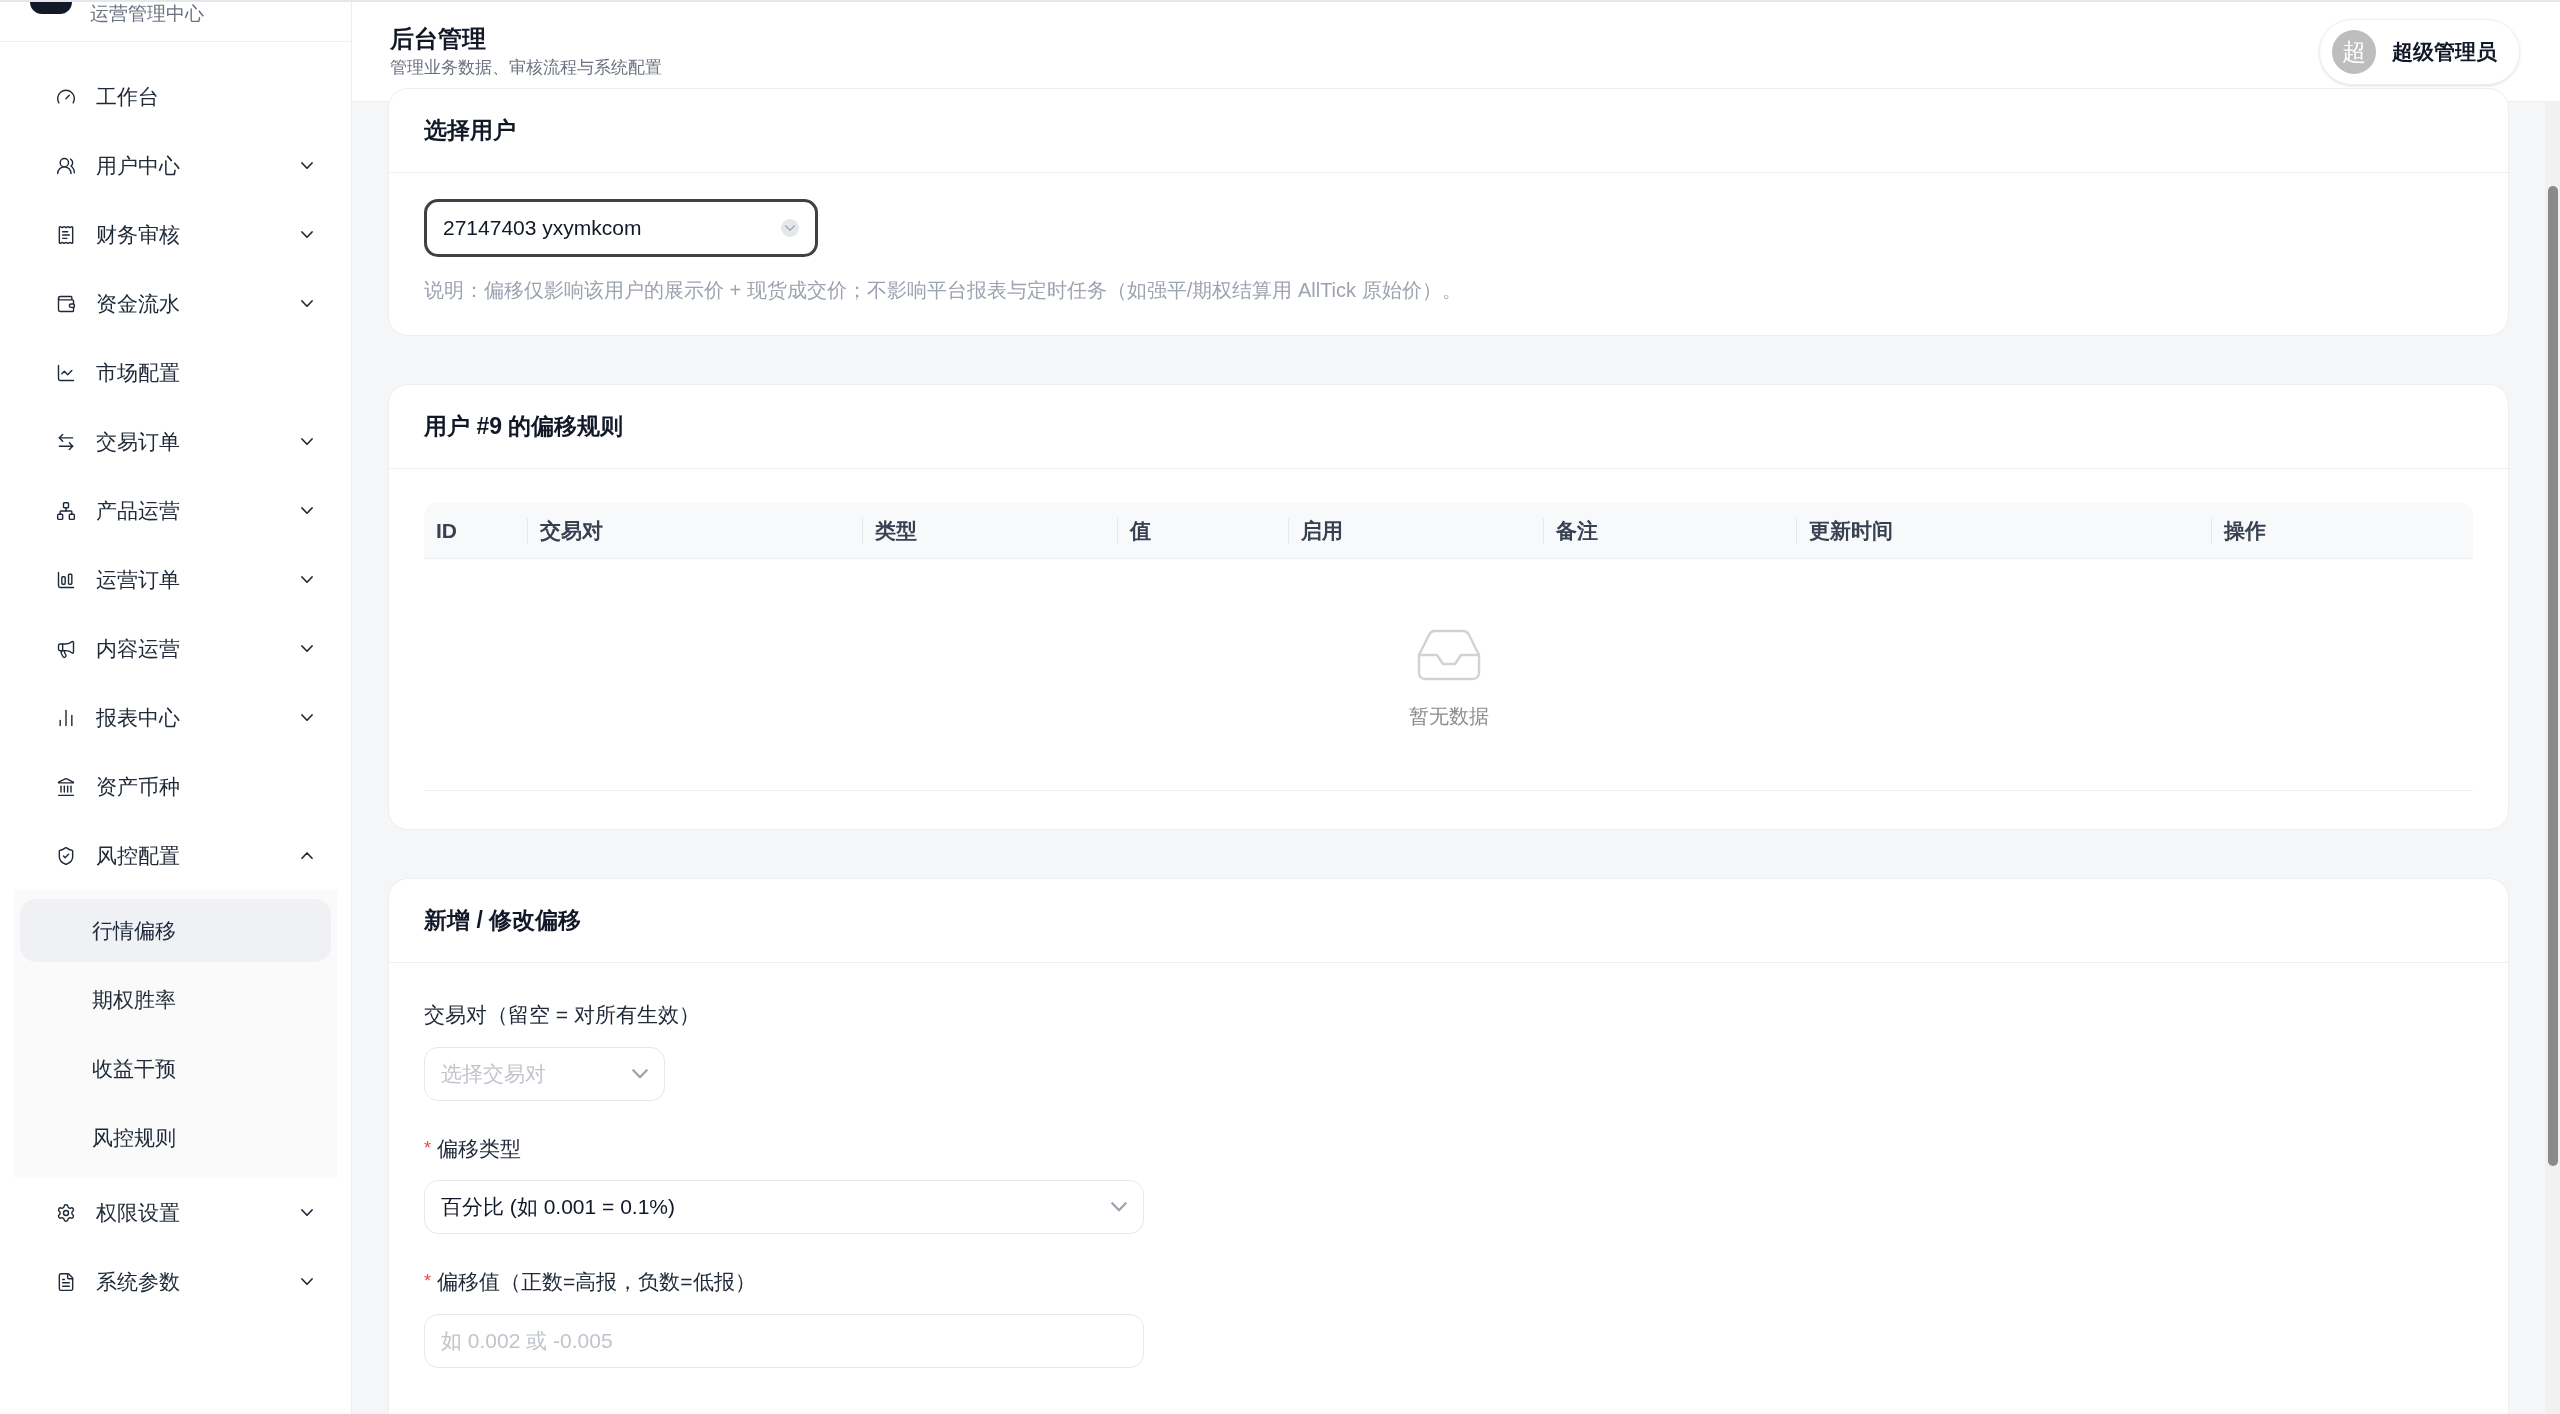 The image size is (2560, 1414). What do you see at coordinates (175, 372) in the screenshot?
I see `sidebar-item: 市场配置` at bounding box center [175, 372].